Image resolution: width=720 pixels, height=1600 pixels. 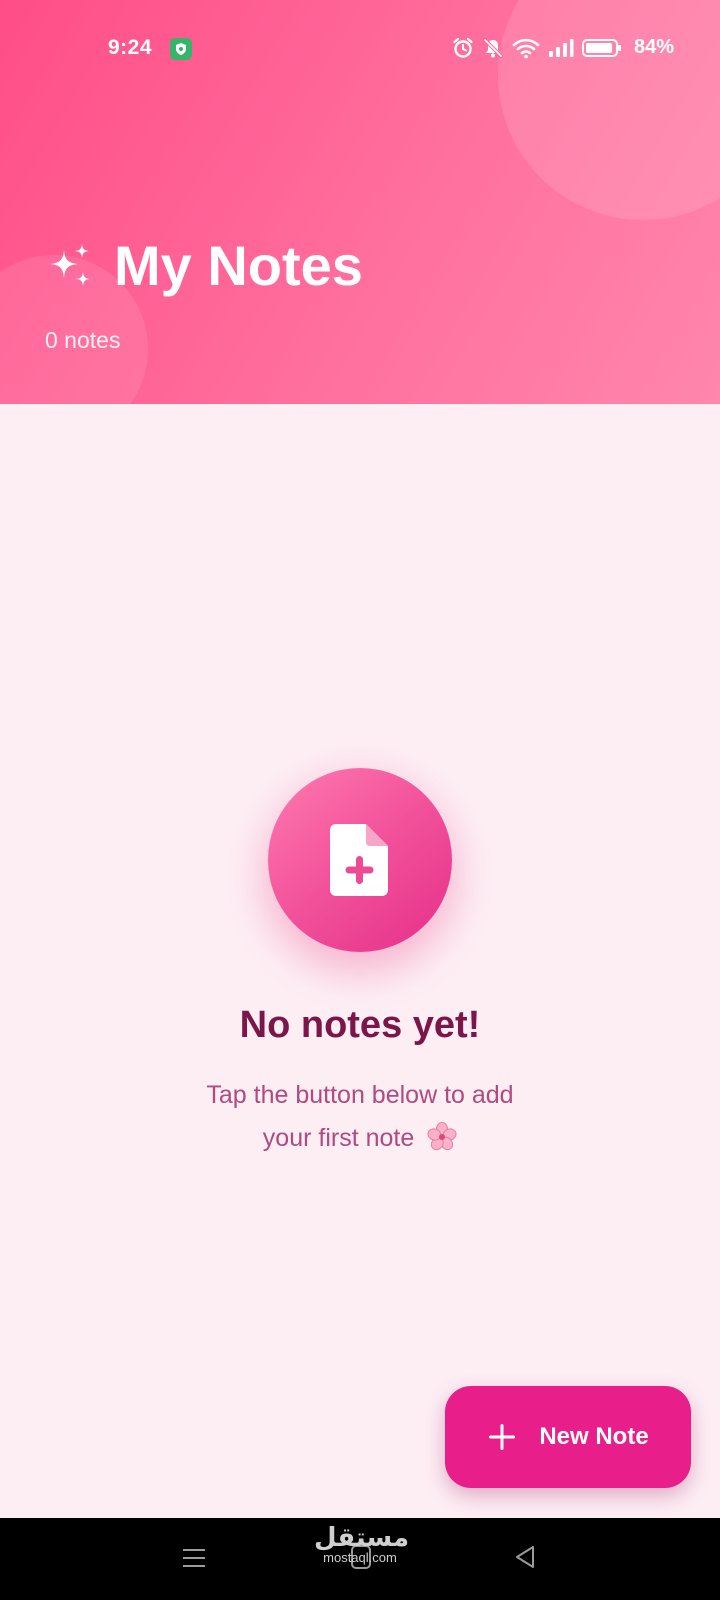 What do you see at coordinates (442, 1136) in the screenshot?
I see `cherry-blossom-icon` at bounding box center [442, 1136].